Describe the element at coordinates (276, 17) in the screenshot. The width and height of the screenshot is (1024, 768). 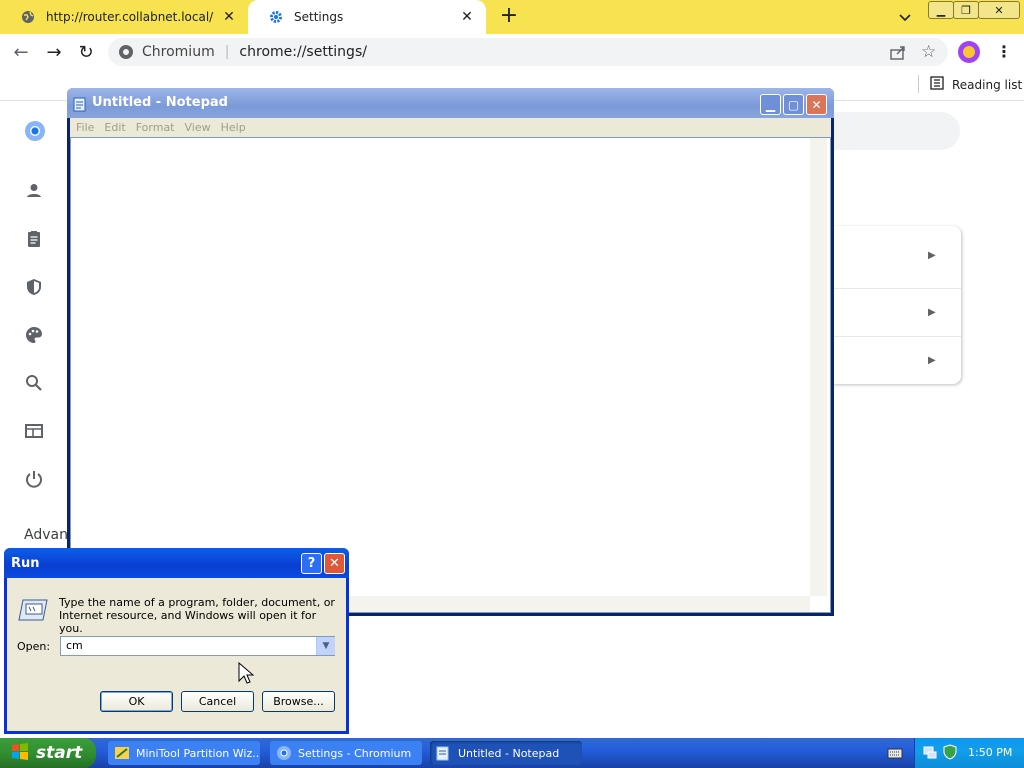
I see `gear-icon` at that location.